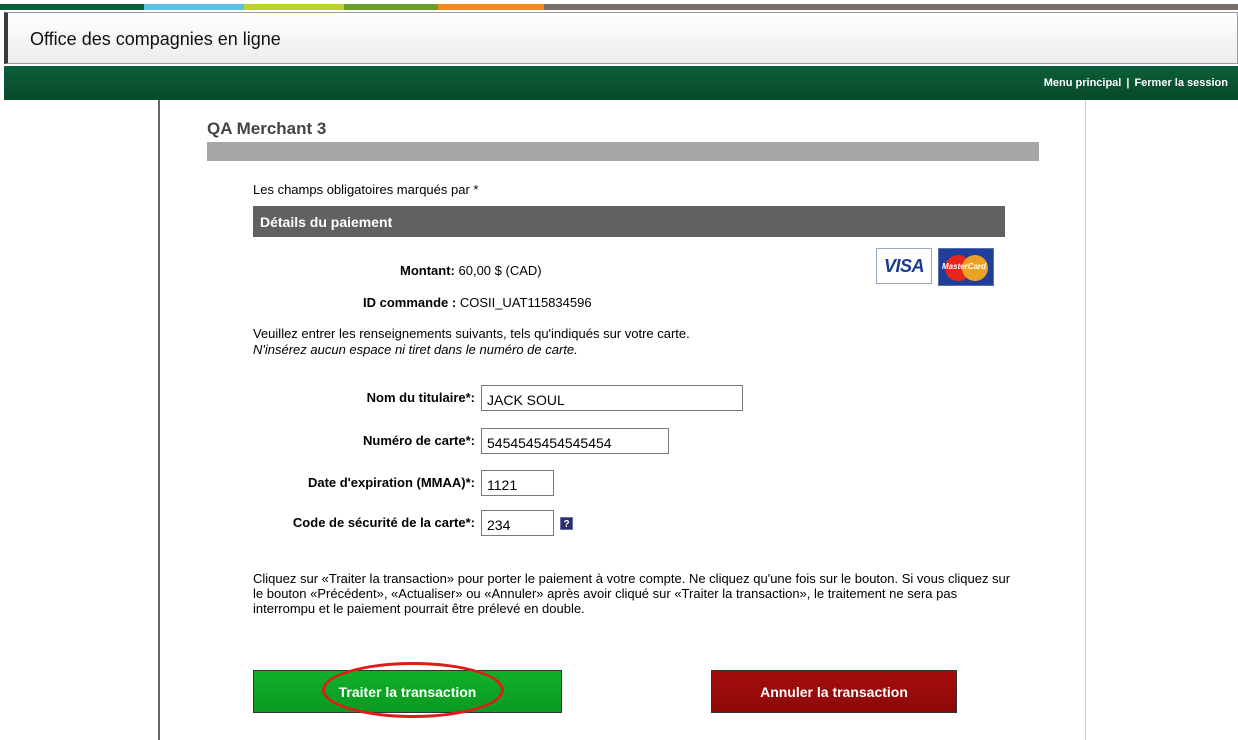 This screenshot has width=1238, height=740. What do you see at coordinates (834, 691) in the screenshot?
I see `cancel-transaction-button: Annuler la transaction` at bounding box center [834, 691].